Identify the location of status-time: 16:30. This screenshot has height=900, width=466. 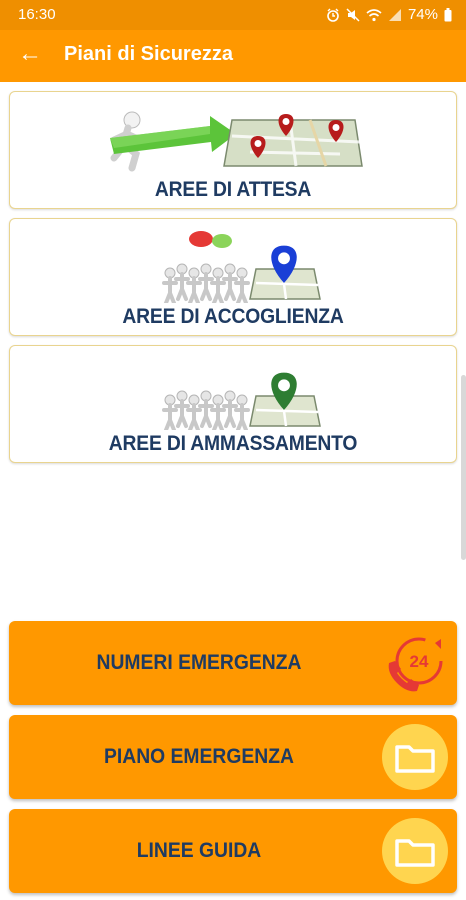
(37, 14).